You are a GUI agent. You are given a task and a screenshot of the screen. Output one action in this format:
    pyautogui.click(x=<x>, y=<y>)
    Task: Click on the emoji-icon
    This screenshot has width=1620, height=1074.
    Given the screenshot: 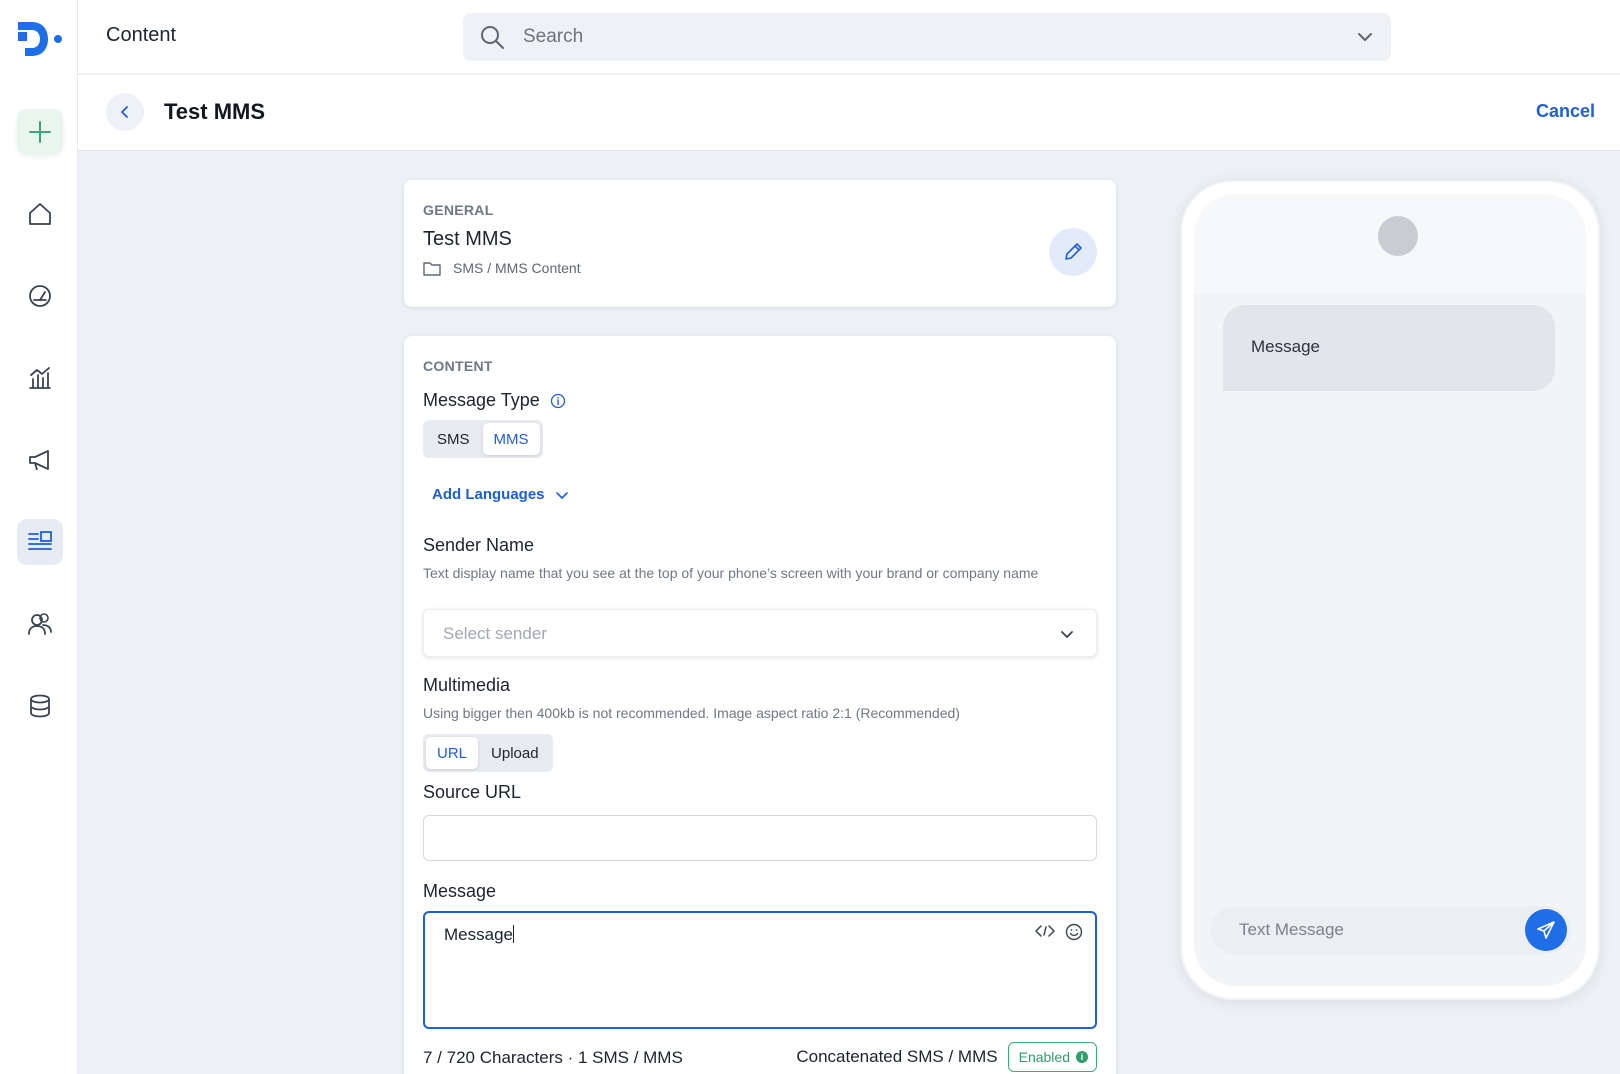 What is the action you would take?
    pyautogui.click(x=1074, y=932)
    